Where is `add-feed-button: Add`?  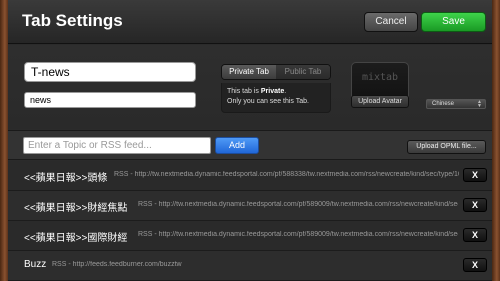 add-feed-button: Add is located at coordinates (237, 145).